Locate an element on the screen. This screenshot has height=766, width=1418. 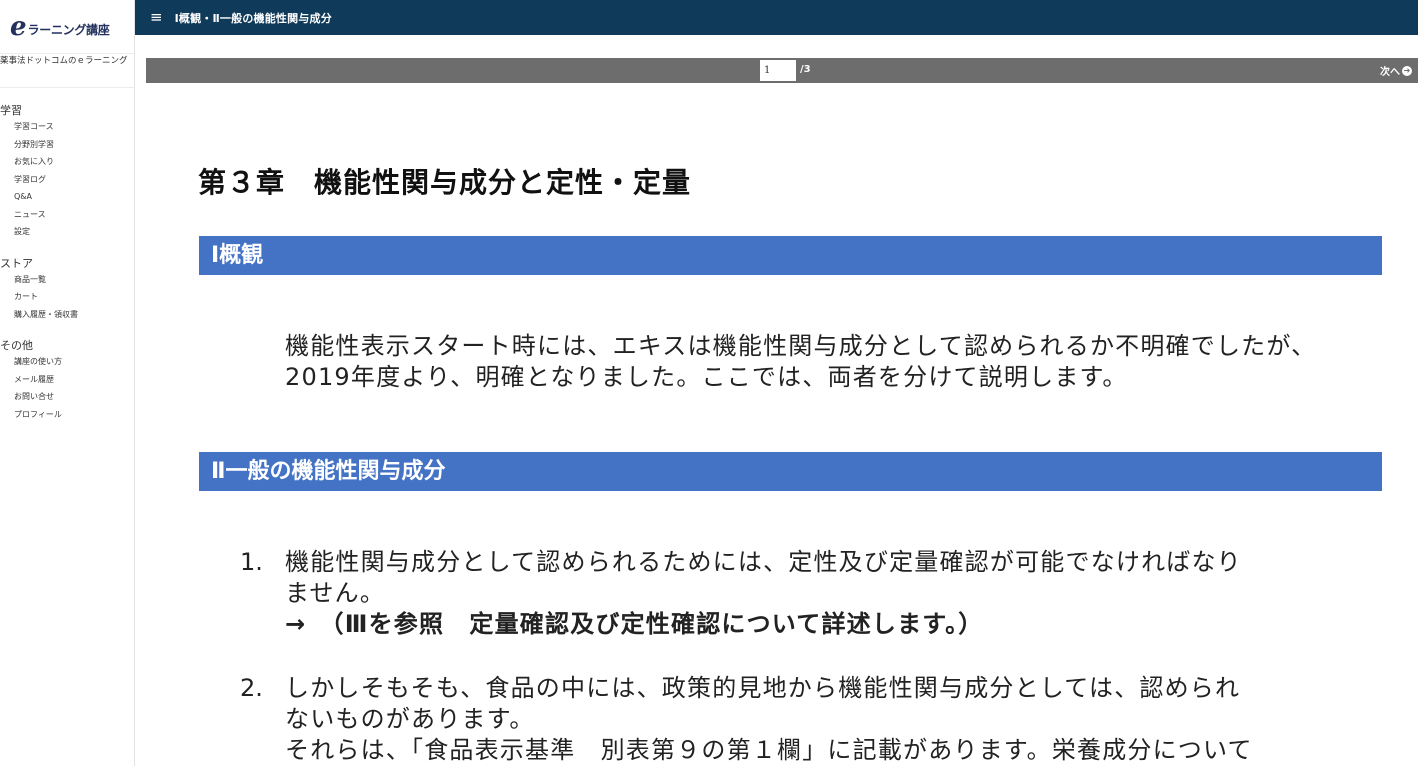
sidebar-item-how-to-use: 講座の使い方 is located at coordinates (67, 362).